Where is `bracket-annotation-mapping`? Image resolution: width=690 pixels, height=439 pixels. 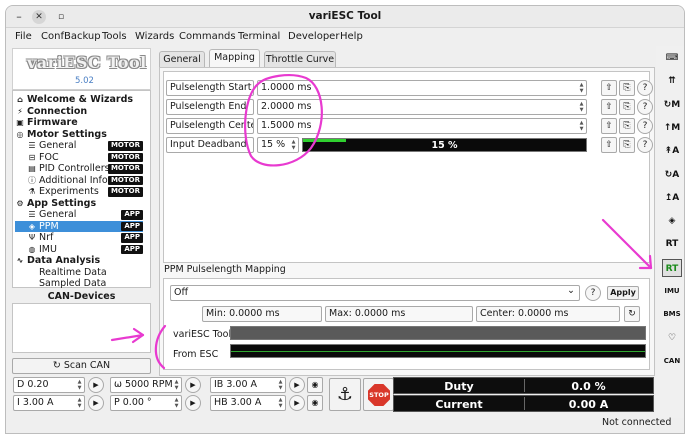 bracket-annotation-mapping is located at coordinates (160, 347).